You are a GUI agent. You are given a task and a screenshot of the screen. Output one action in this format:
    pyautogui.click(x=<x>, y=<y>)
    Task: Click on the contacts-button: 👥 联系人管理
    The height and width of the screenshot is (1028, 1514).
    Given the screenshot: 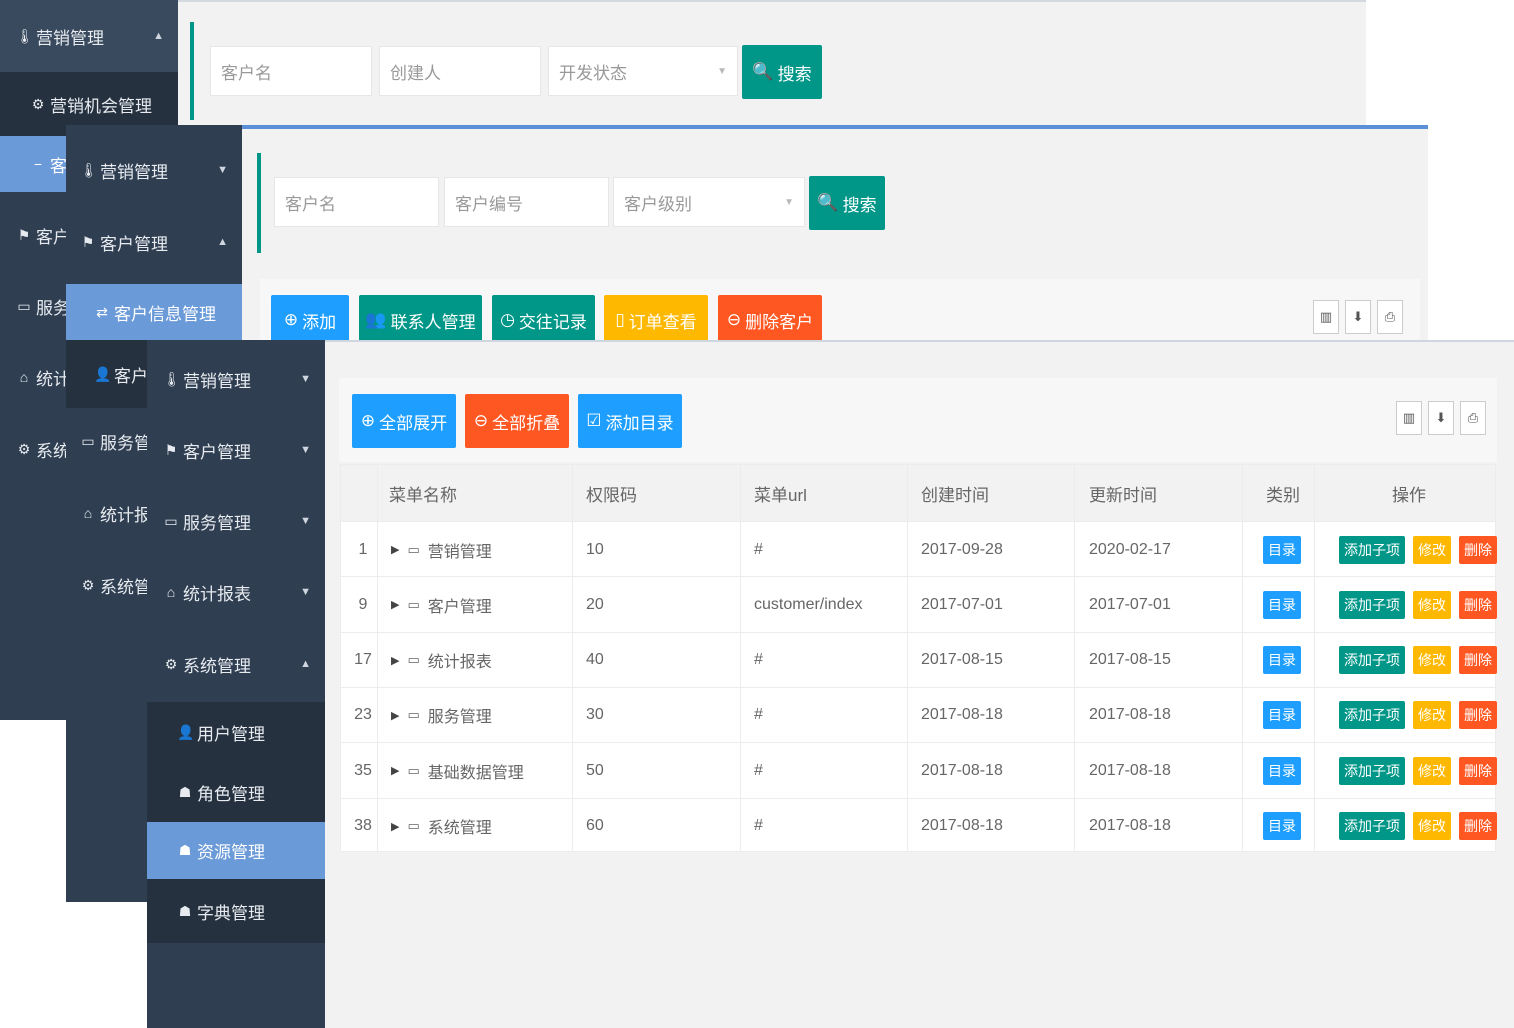 What is the action you would take?
    pyautogui.click(x=420, y=320)
    